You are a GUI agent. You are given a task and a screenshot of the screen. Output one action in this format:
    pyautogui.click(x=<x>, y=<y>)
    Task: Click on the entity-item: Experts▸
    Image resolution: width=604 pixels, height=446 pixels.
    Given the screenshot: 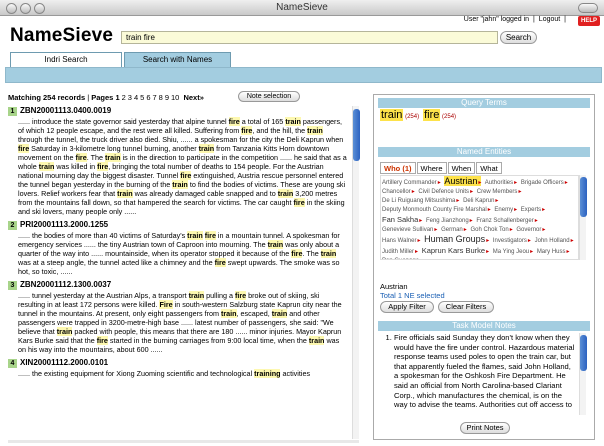 What is the action you would take?
    pyautogui.click(x=533, y=210)
    